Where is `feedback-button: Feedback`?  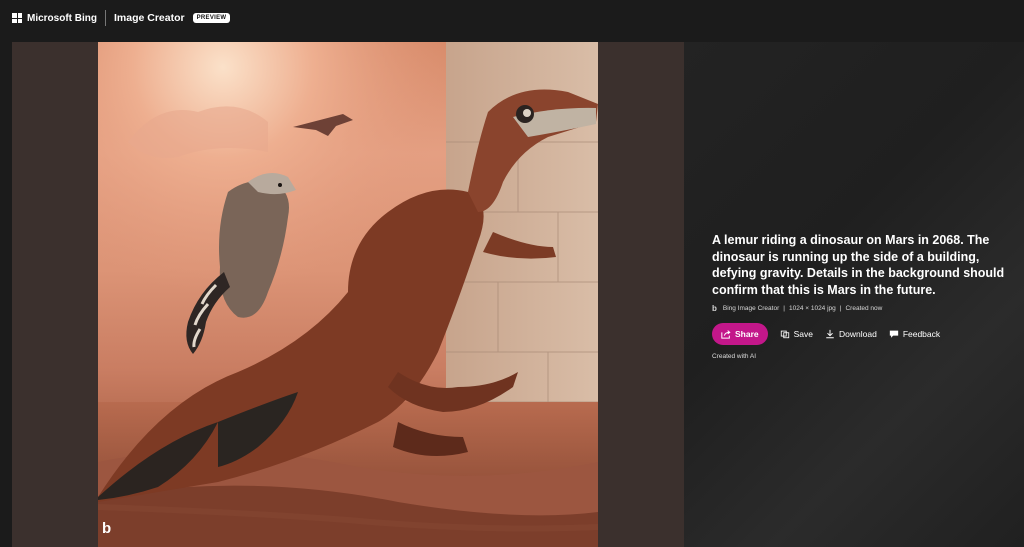
feedback-button: Feedback is located at coordinates (914, 334).